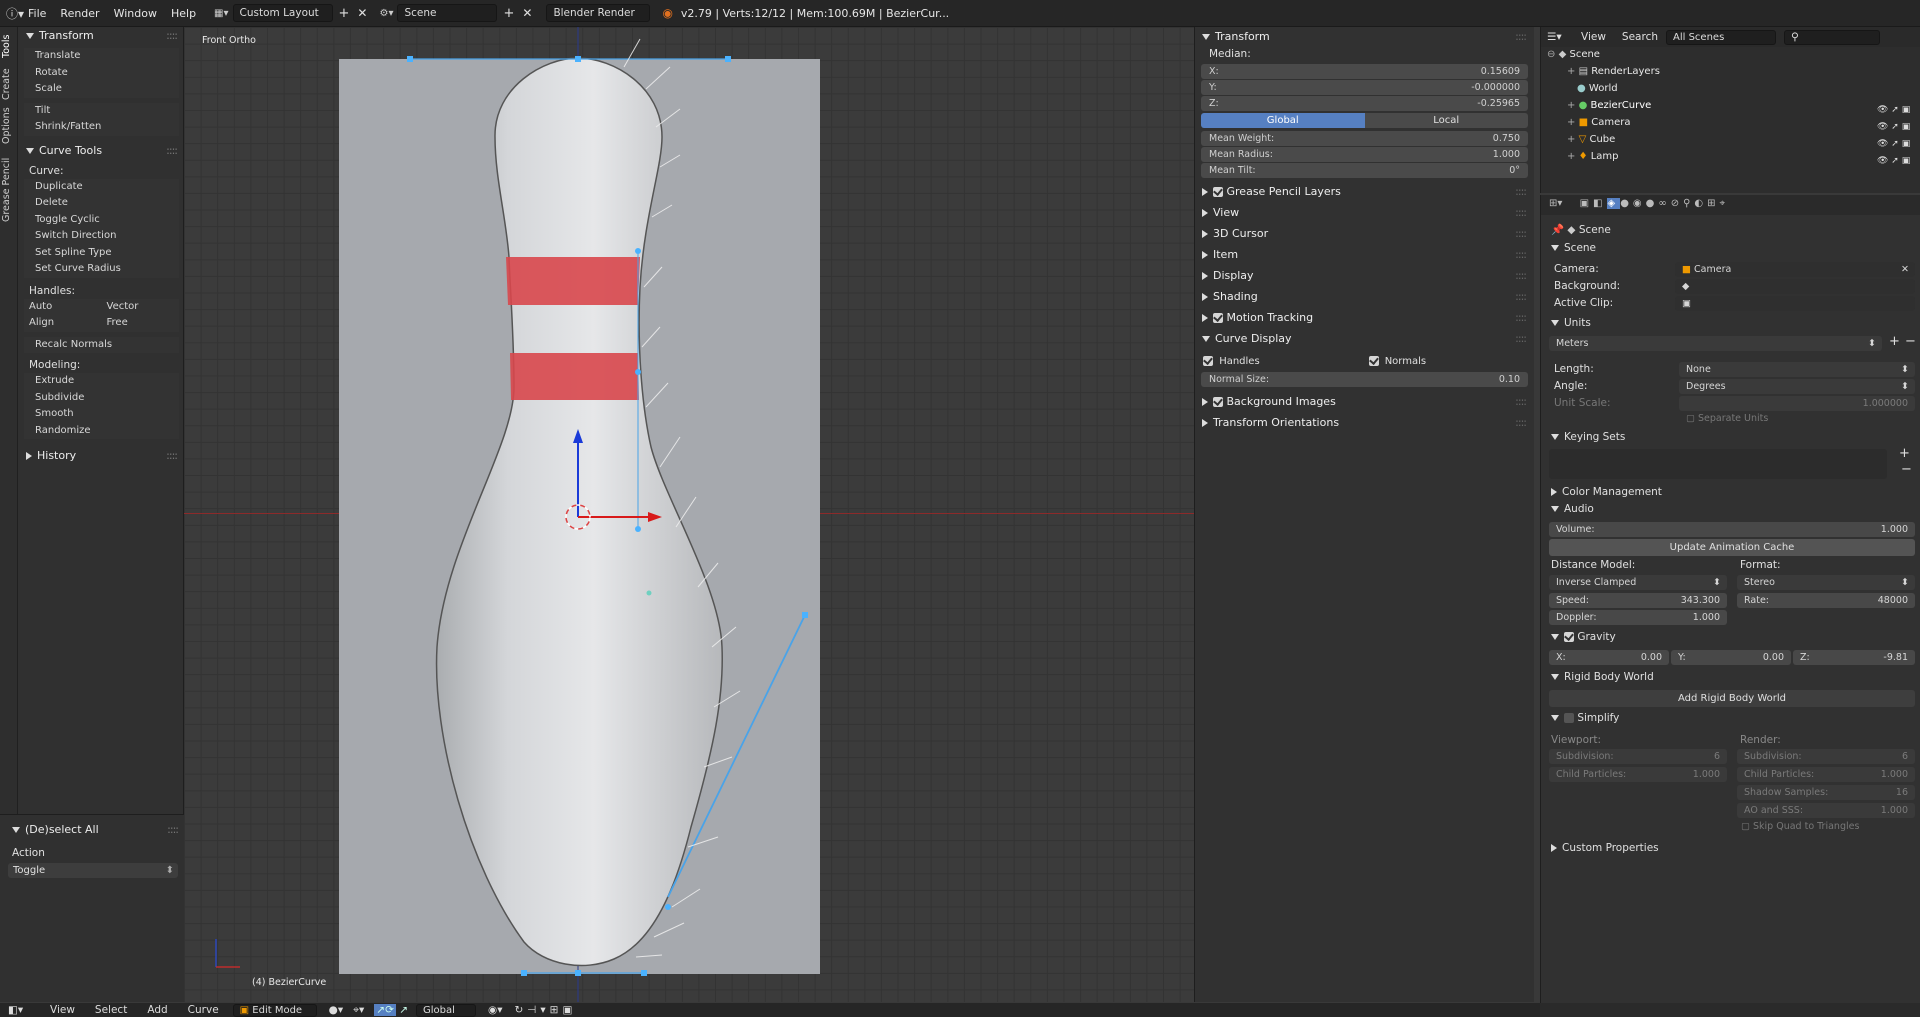 This screenshot has height=1017, width=1920. What do you see at coordinates (135, 13) in the screenshot?
I see `menu-window: Window` at bounding box center [135, 13].